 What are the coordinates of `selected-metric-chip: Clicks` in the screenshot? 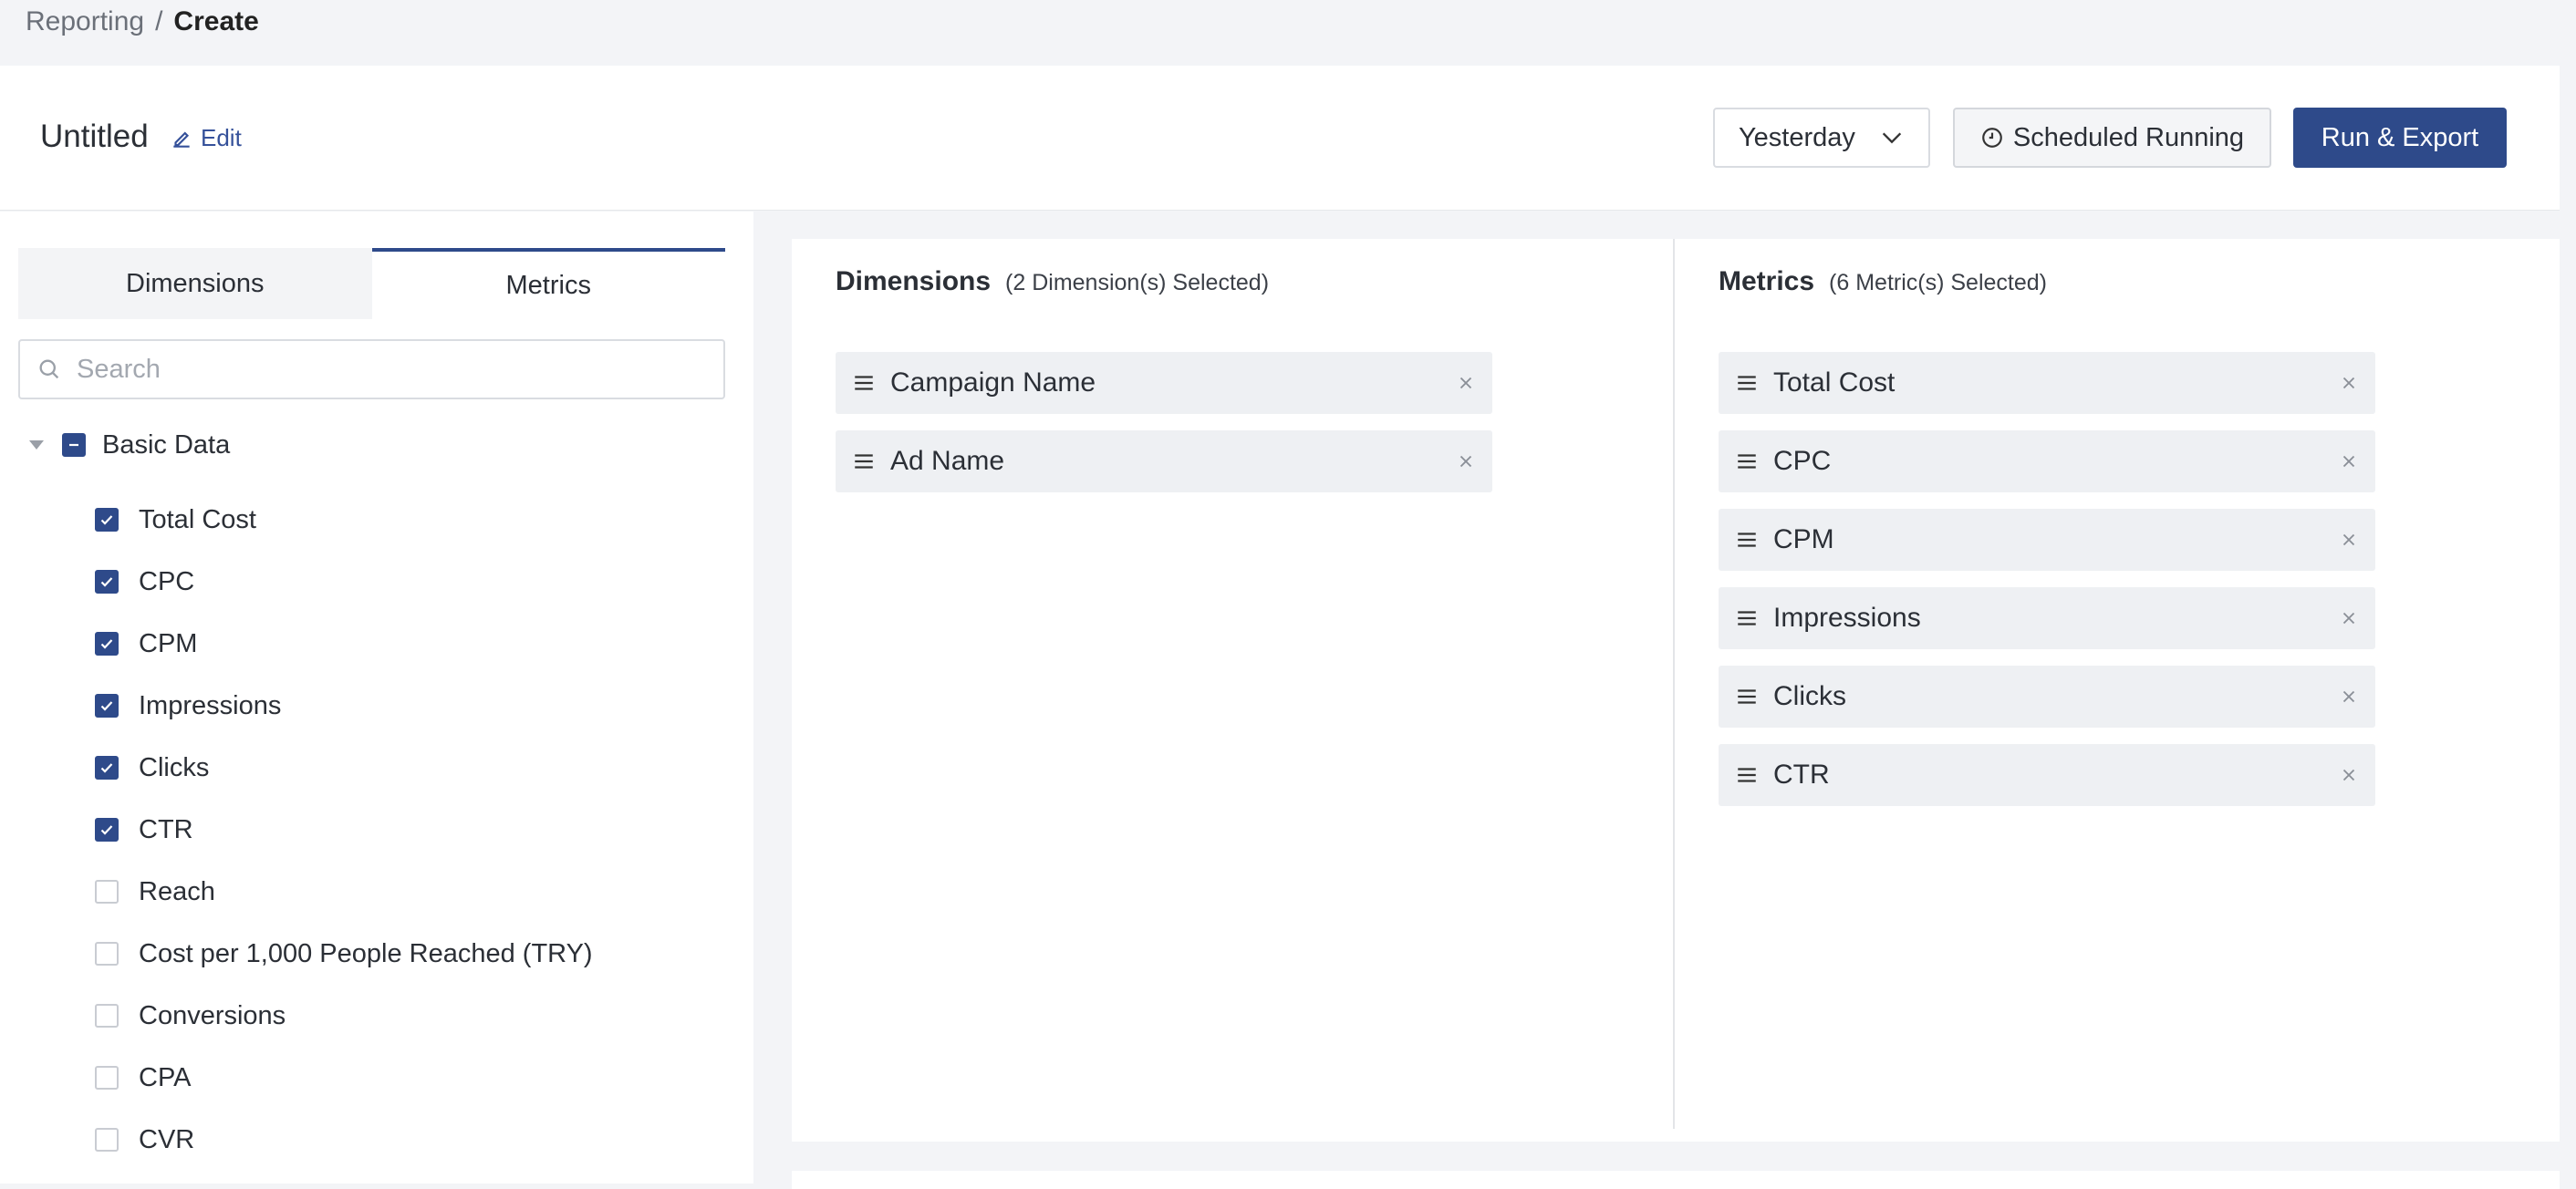 It's located at (2047, 697).